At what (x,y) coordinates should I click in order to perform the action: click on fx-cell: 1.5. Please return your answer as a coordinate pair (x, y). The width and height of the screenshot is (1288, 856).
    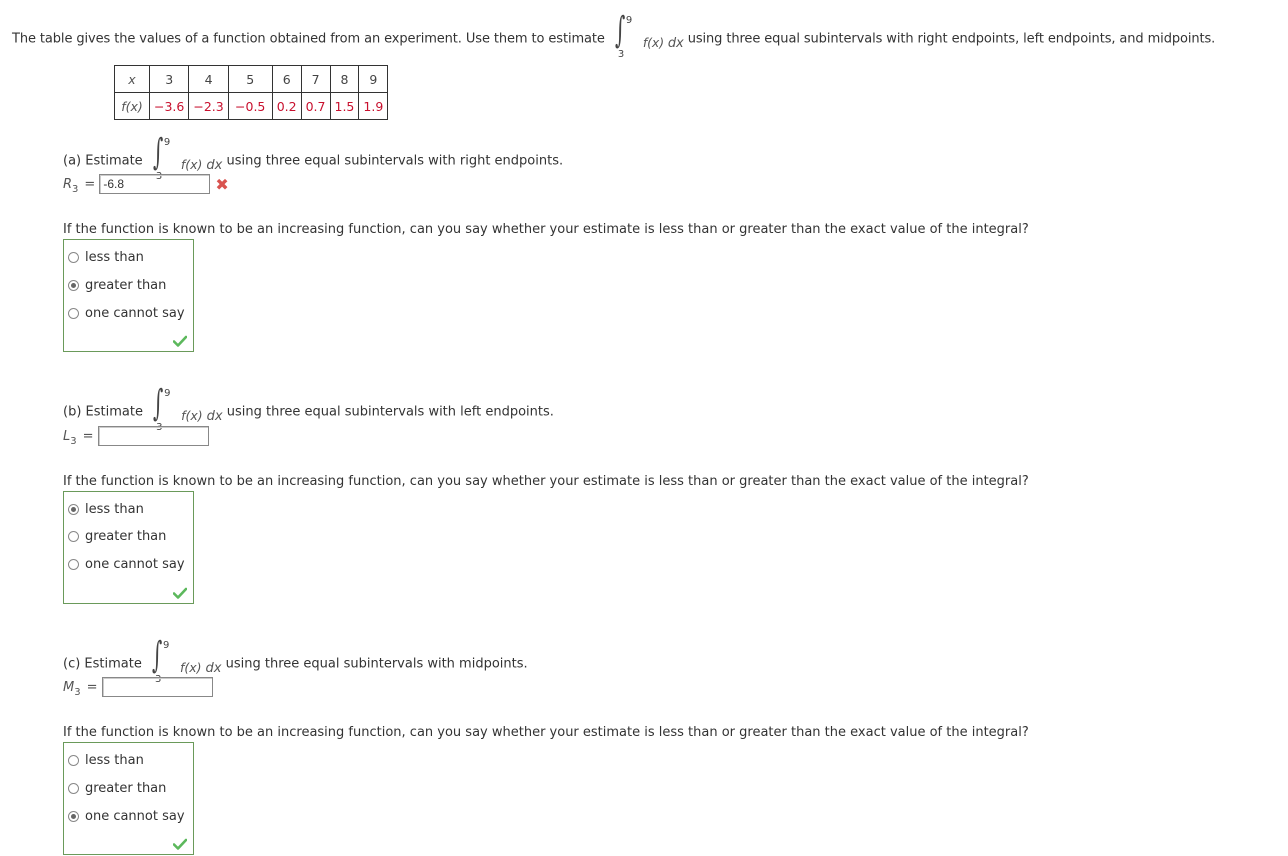
    Looking at the image, I should click on (344, 106).